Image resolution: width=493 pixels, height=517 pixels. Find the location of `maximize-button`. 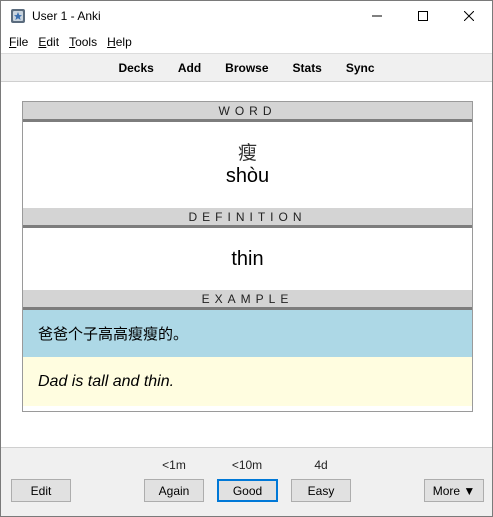

maximize-button is located at coordinates (423, 16).